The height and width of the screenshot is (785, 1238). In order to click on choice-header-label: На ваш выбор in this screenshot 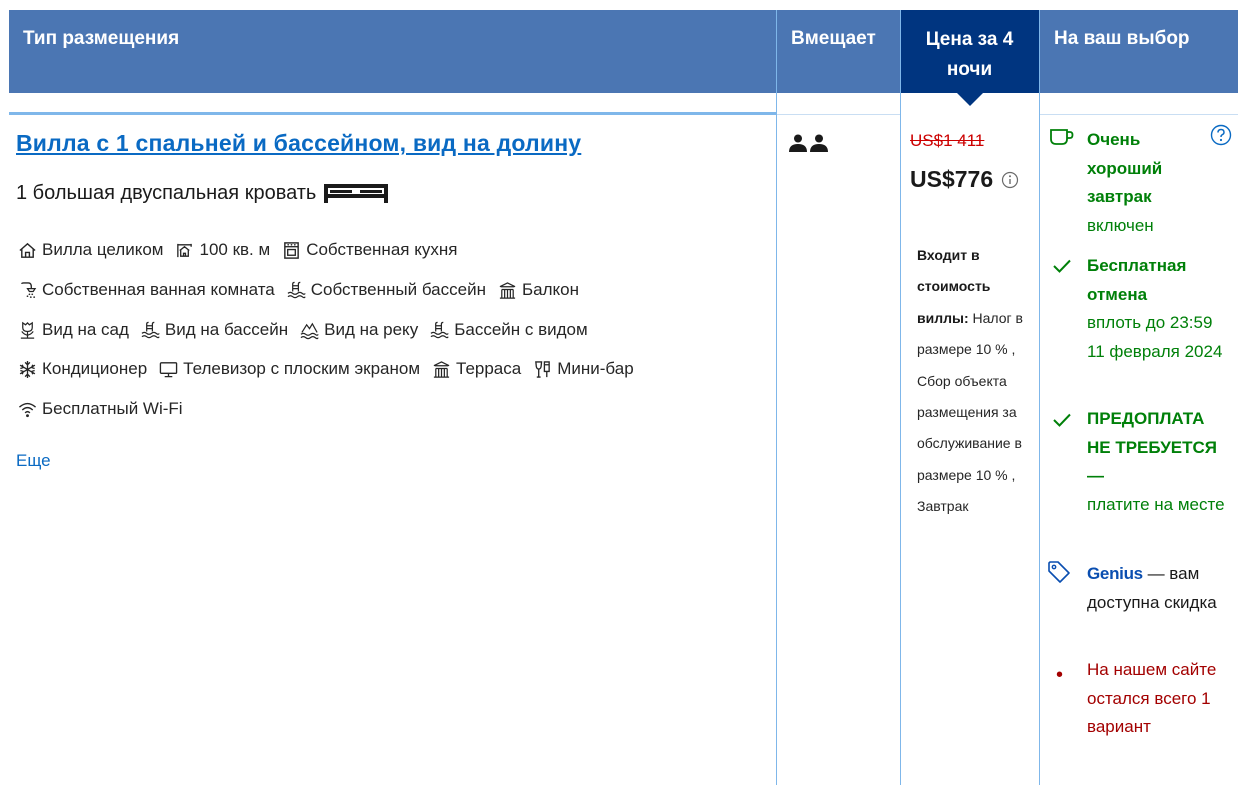, I will do `click(1122, 38)`.